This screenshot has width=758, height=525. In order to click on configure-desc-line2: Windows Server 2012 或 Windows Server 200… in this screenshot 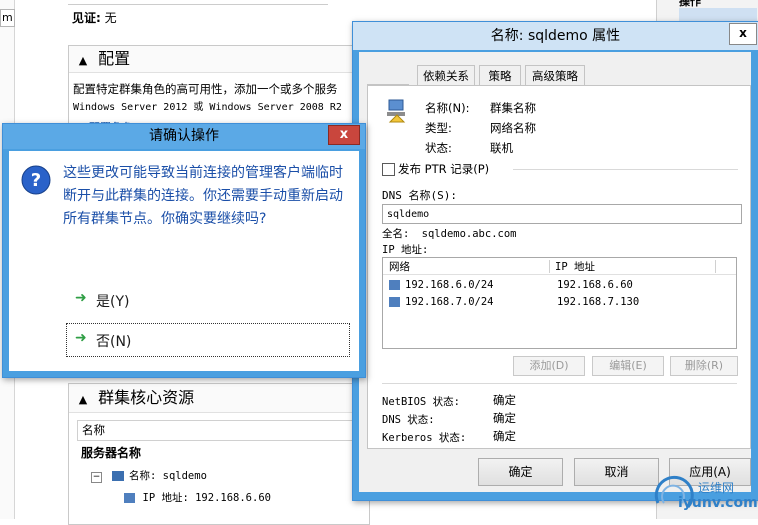, I will do `click(207, 107)`.